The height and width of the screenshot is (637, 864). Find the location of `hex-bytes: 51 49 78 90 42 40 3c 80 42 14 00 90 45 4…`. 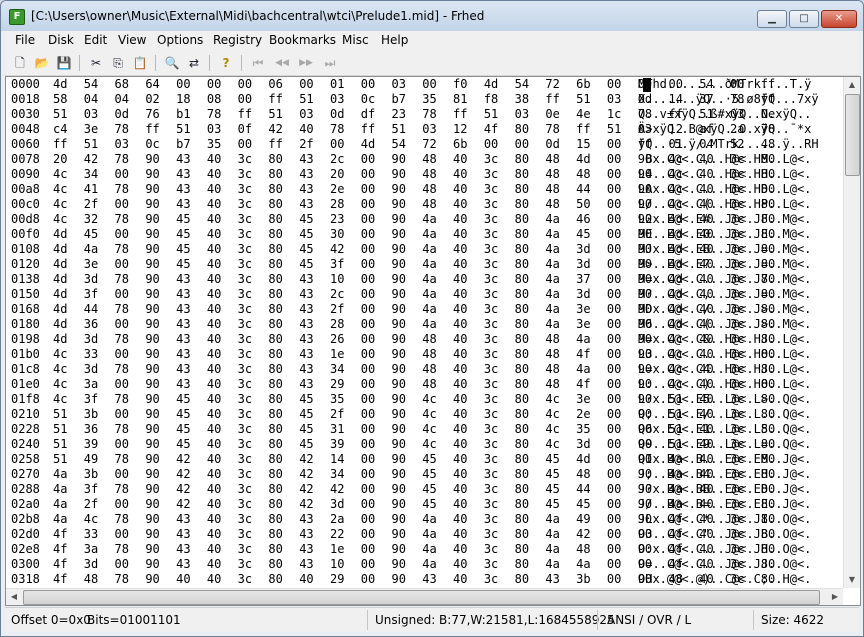

hex-bytes: 51 49 78 90 42 40 3c 80 42 14 00 90 45 4… is located at coordinates (414, 459).